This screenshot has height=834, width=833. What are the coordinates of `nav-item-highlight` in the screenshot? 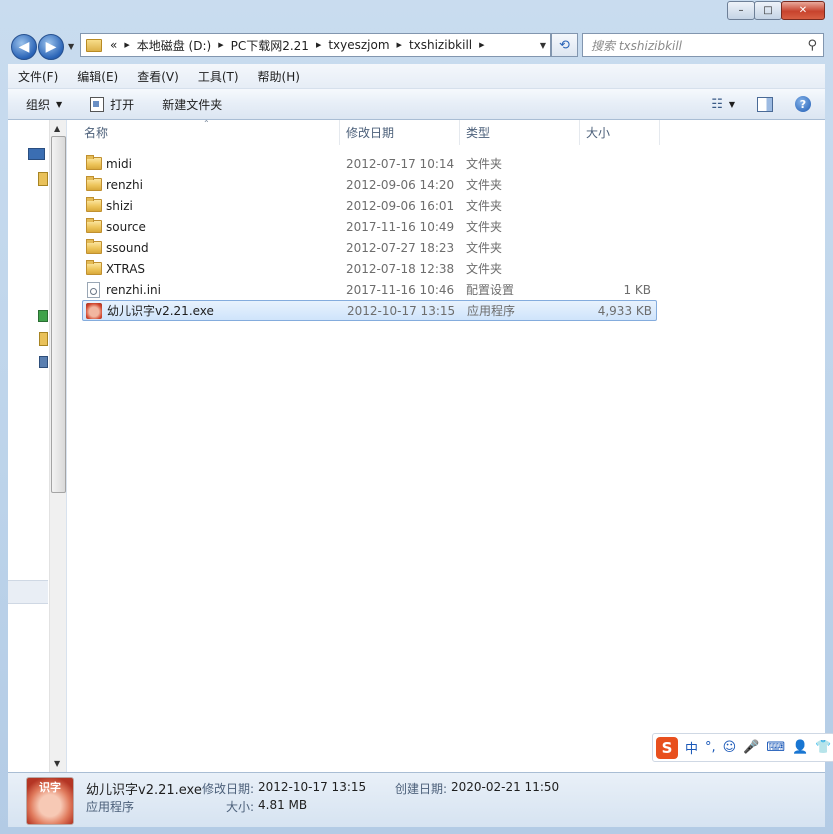 It's located at (28, 592).